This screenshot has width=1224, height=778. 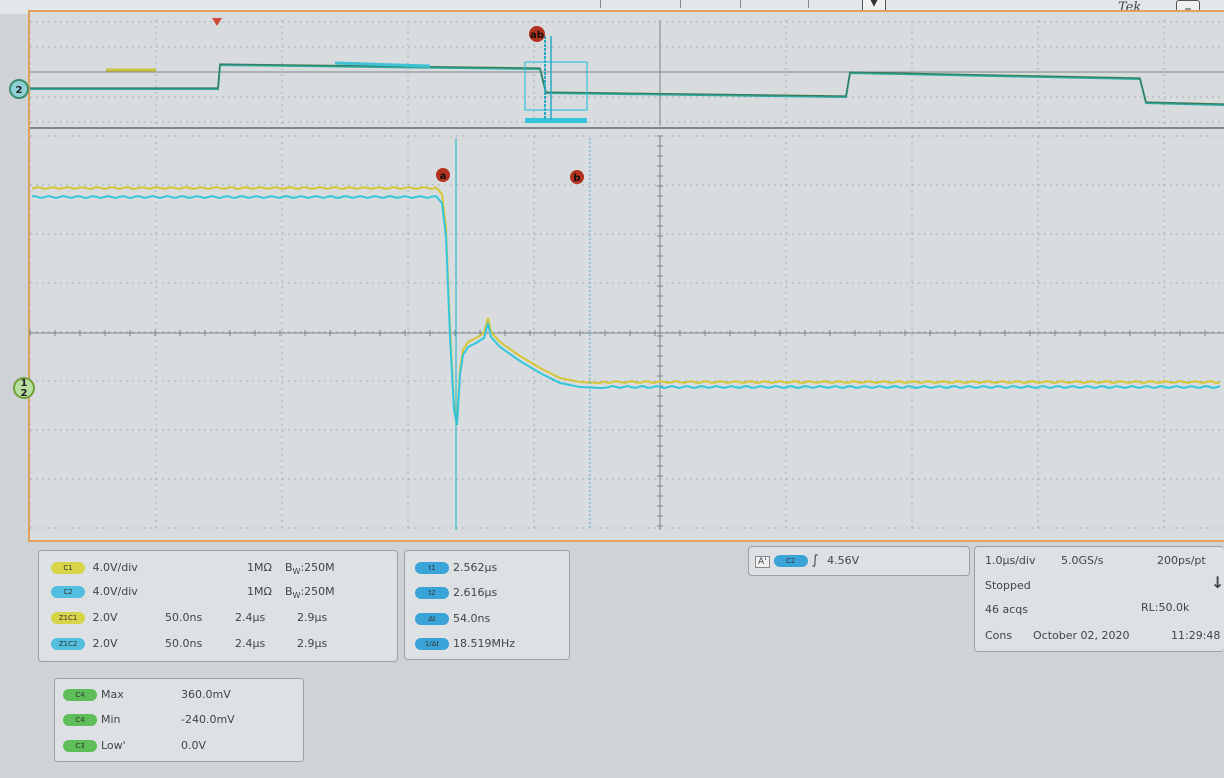 I want to click on zoom-row-z1c2: Z1C2 2.0V, so click(x=84, y=643).